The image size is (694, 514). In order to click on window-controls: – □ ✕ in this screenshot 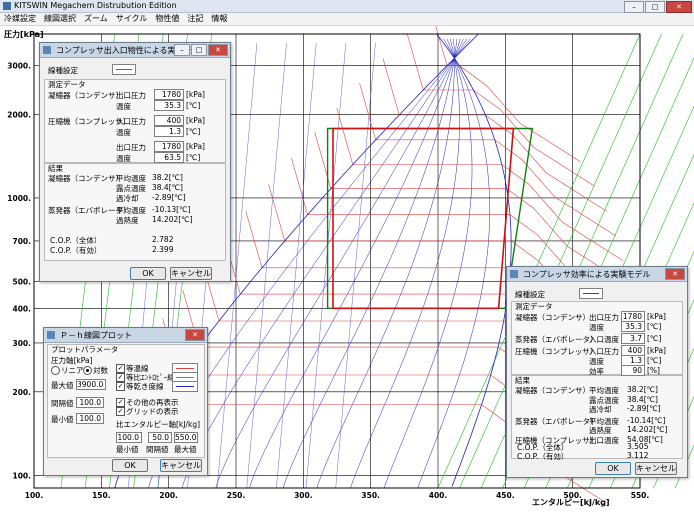, I will do `click(658, 7)`.